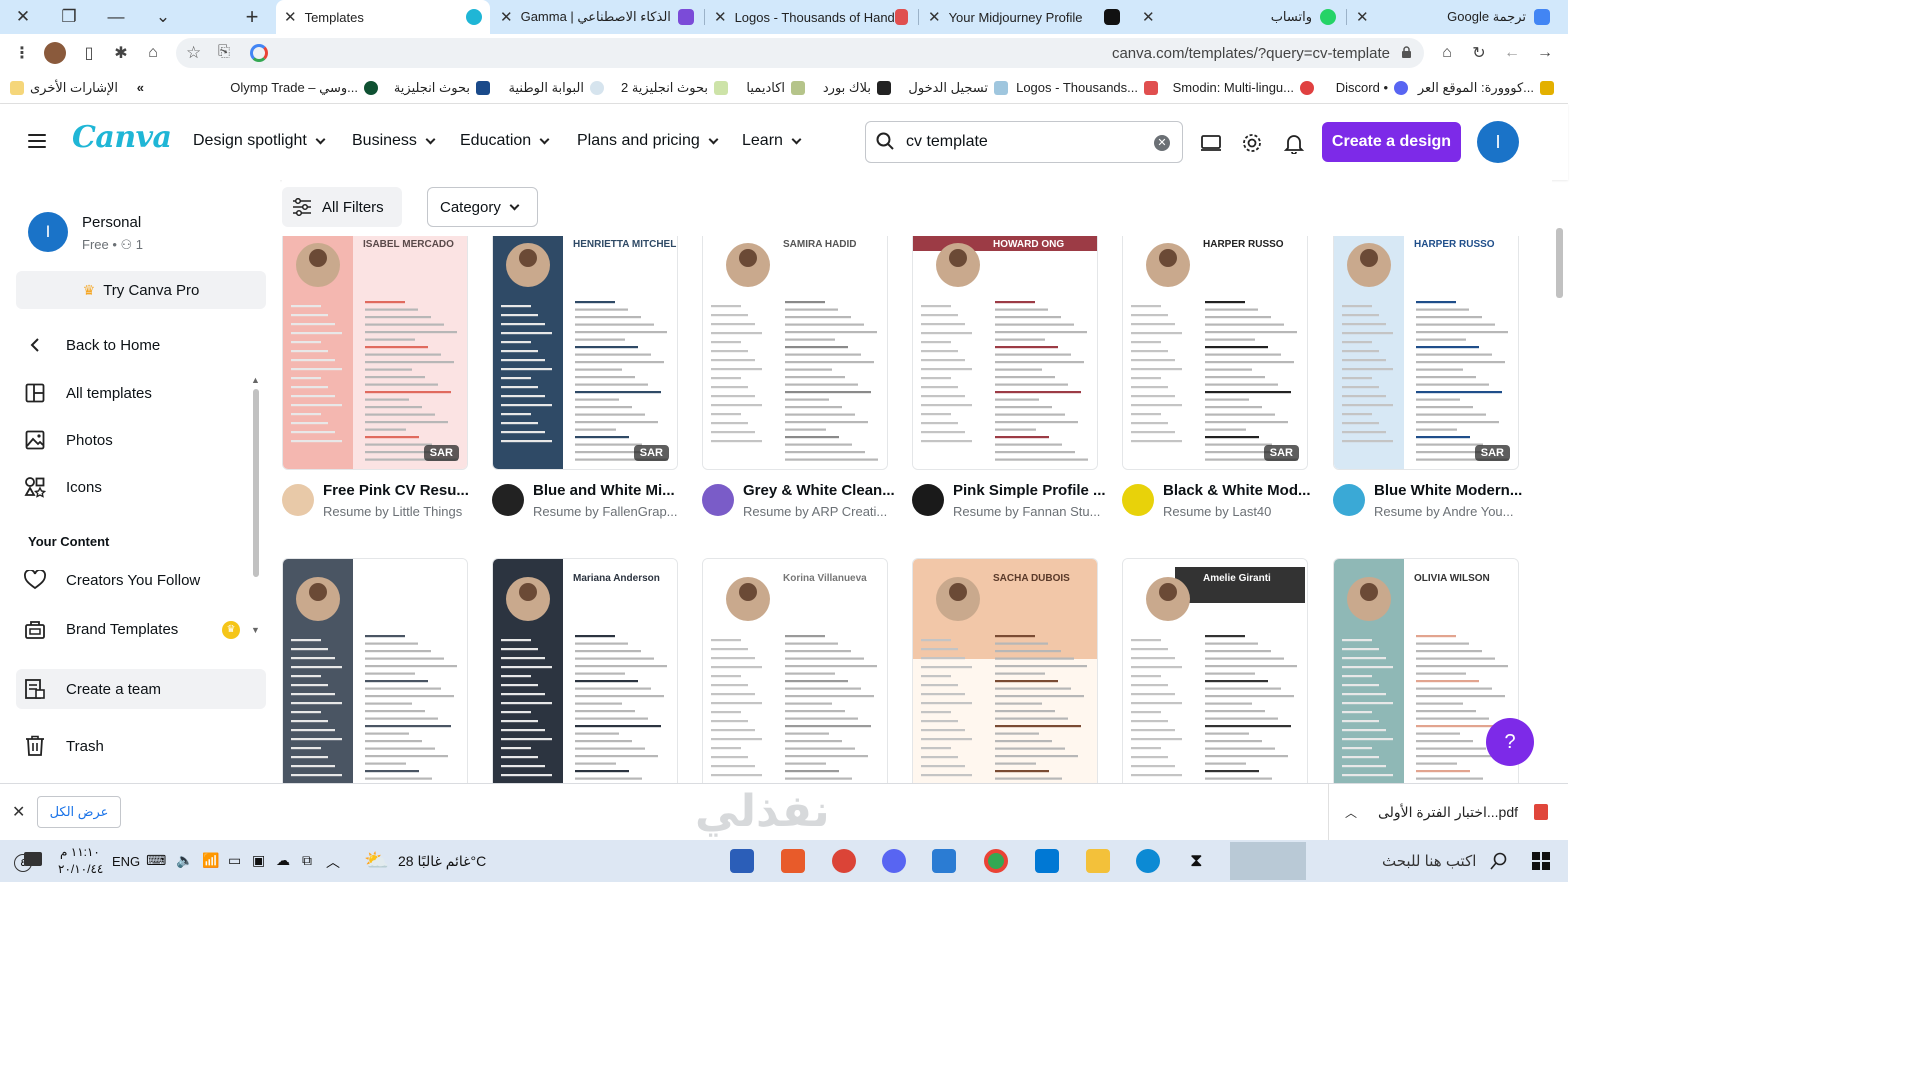 The width and height of the screenshot is (1920, 1080). I want to click on template-search: ✕, so click(1024, 142).